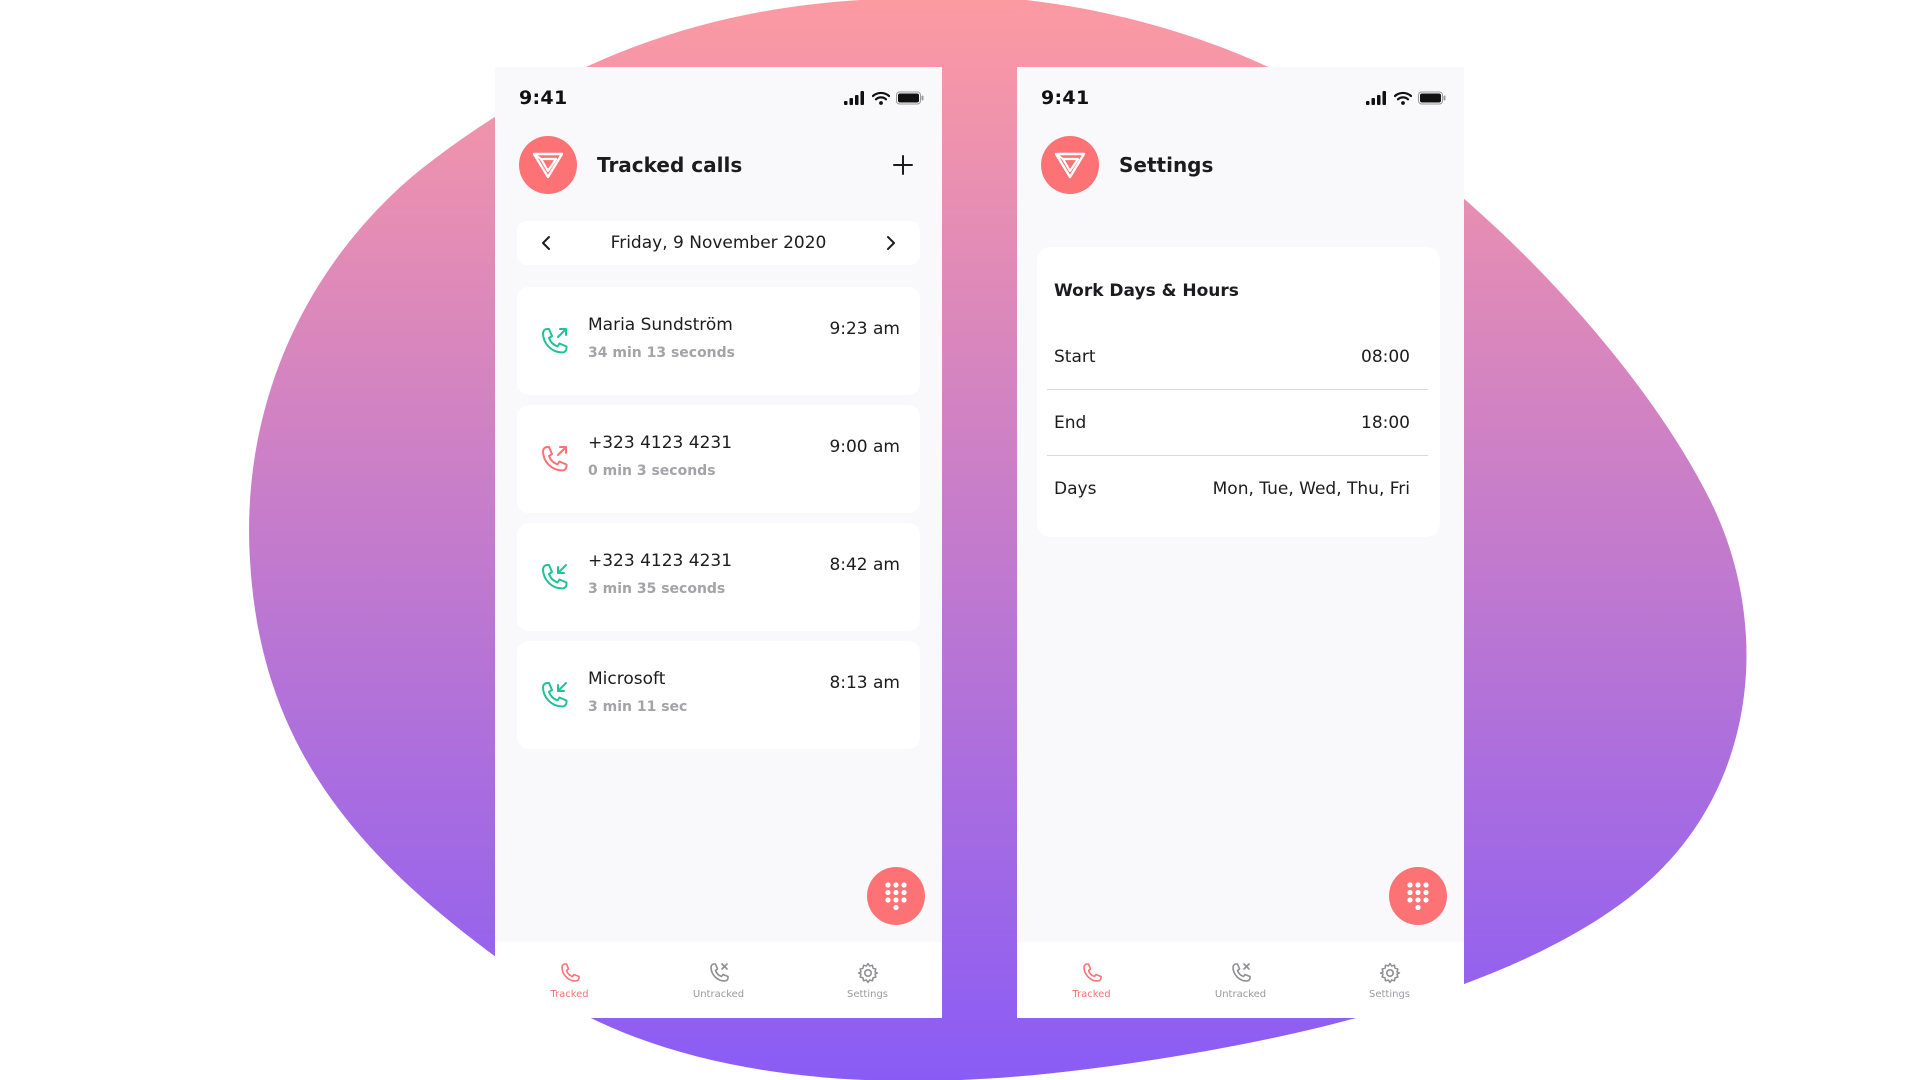 Image resolution: width=1920 pixels, height=1080 pixels. I want to click on call-time: 9:23 am, so click(864, 329).